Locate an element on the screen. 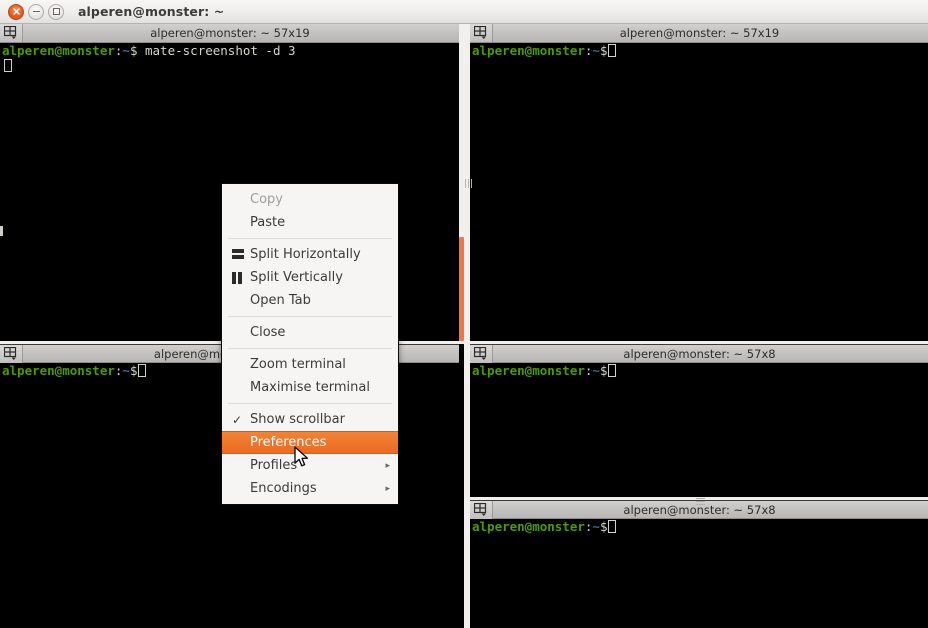 Image resolution: width=928 pixels, height=628 pixels. menu-item-open-tab: Open Tab is located at coordinates (310, 300).